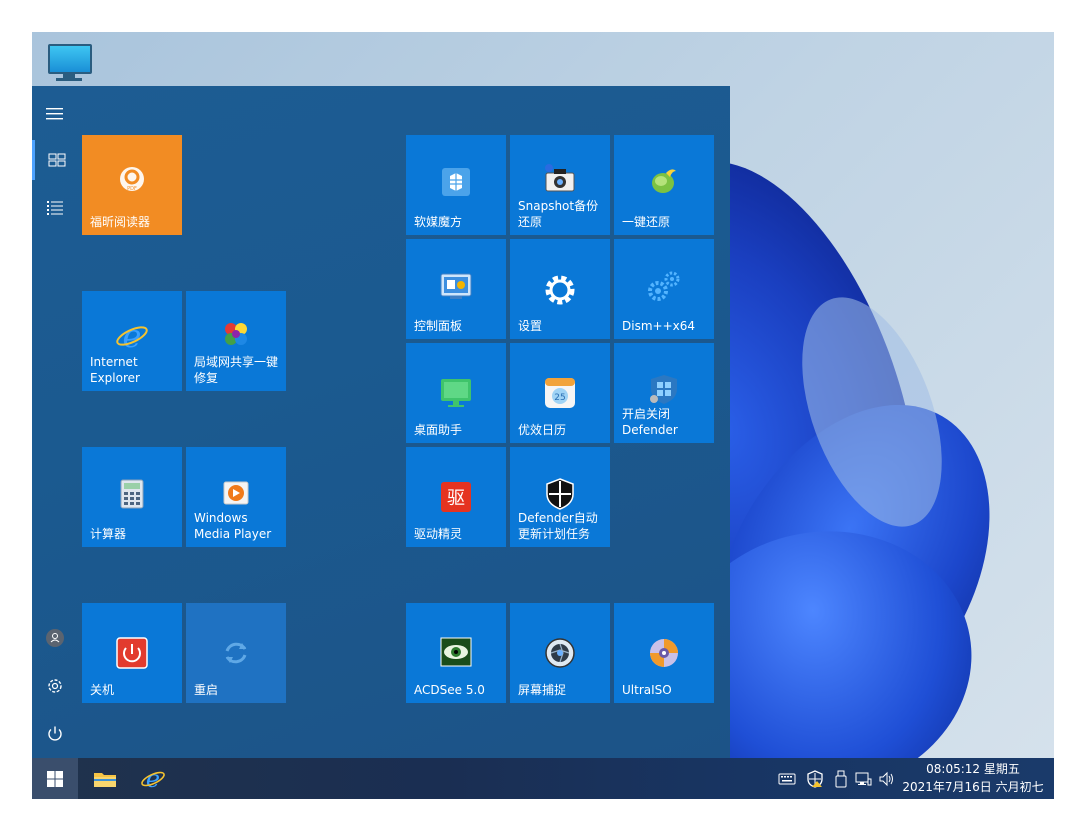  What do you see at coordinates (449, 690) in the screenshot?
I see `tile-label: ACDSee 5.0` at bounding box center [449, 690].